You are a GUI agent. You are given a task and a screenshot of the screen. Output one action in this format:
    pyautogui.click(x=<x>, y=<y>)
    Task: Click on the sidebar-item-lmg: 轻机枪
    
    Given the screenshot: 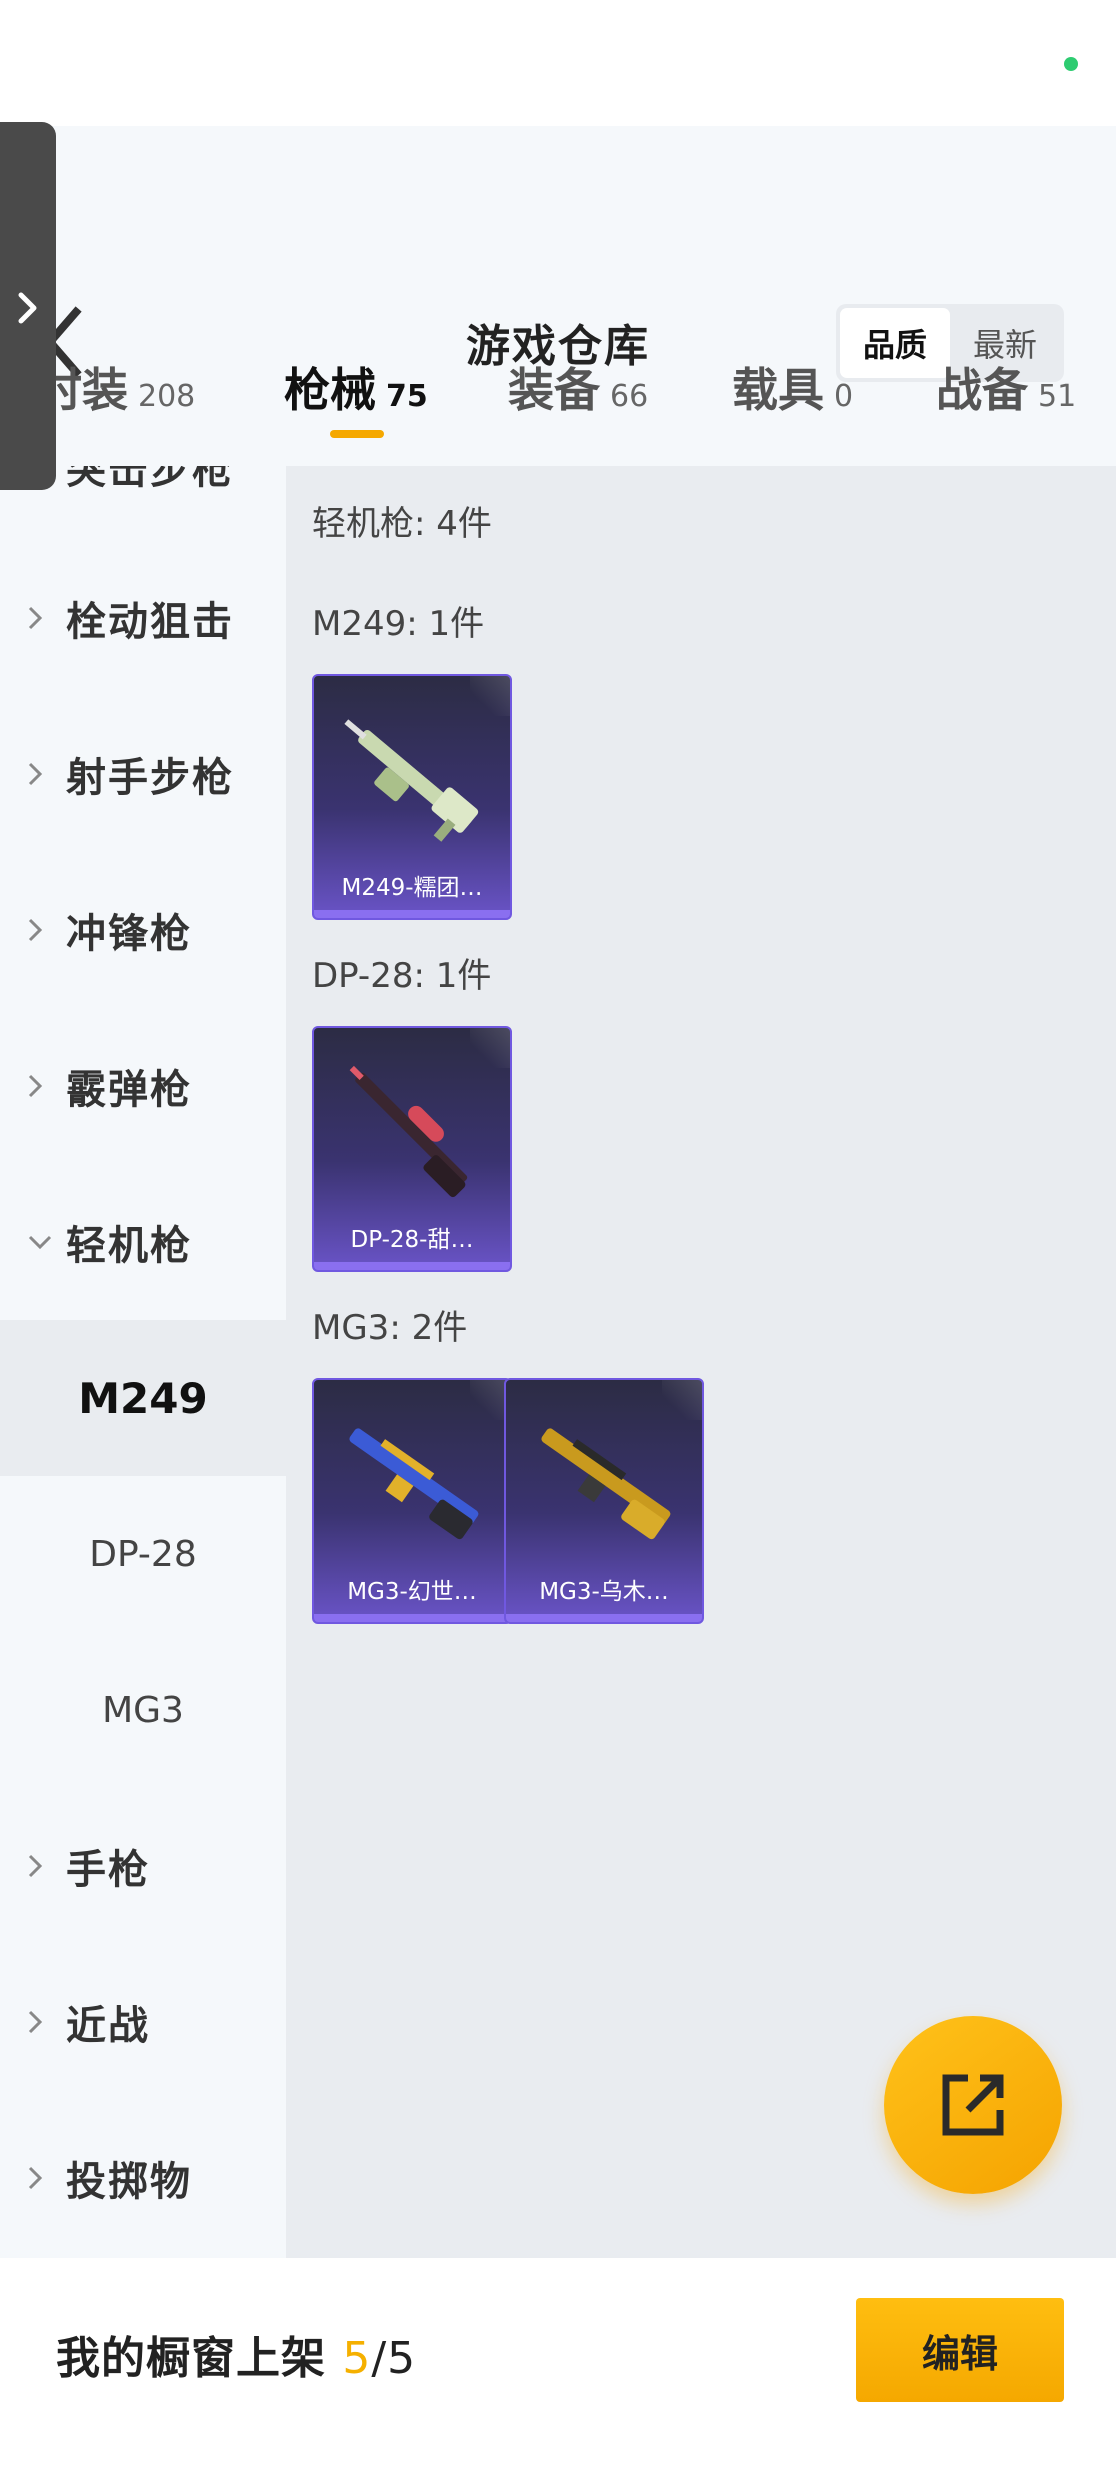 What is the action you would take?
    pyautogui.click(x=143, y=1242)
    